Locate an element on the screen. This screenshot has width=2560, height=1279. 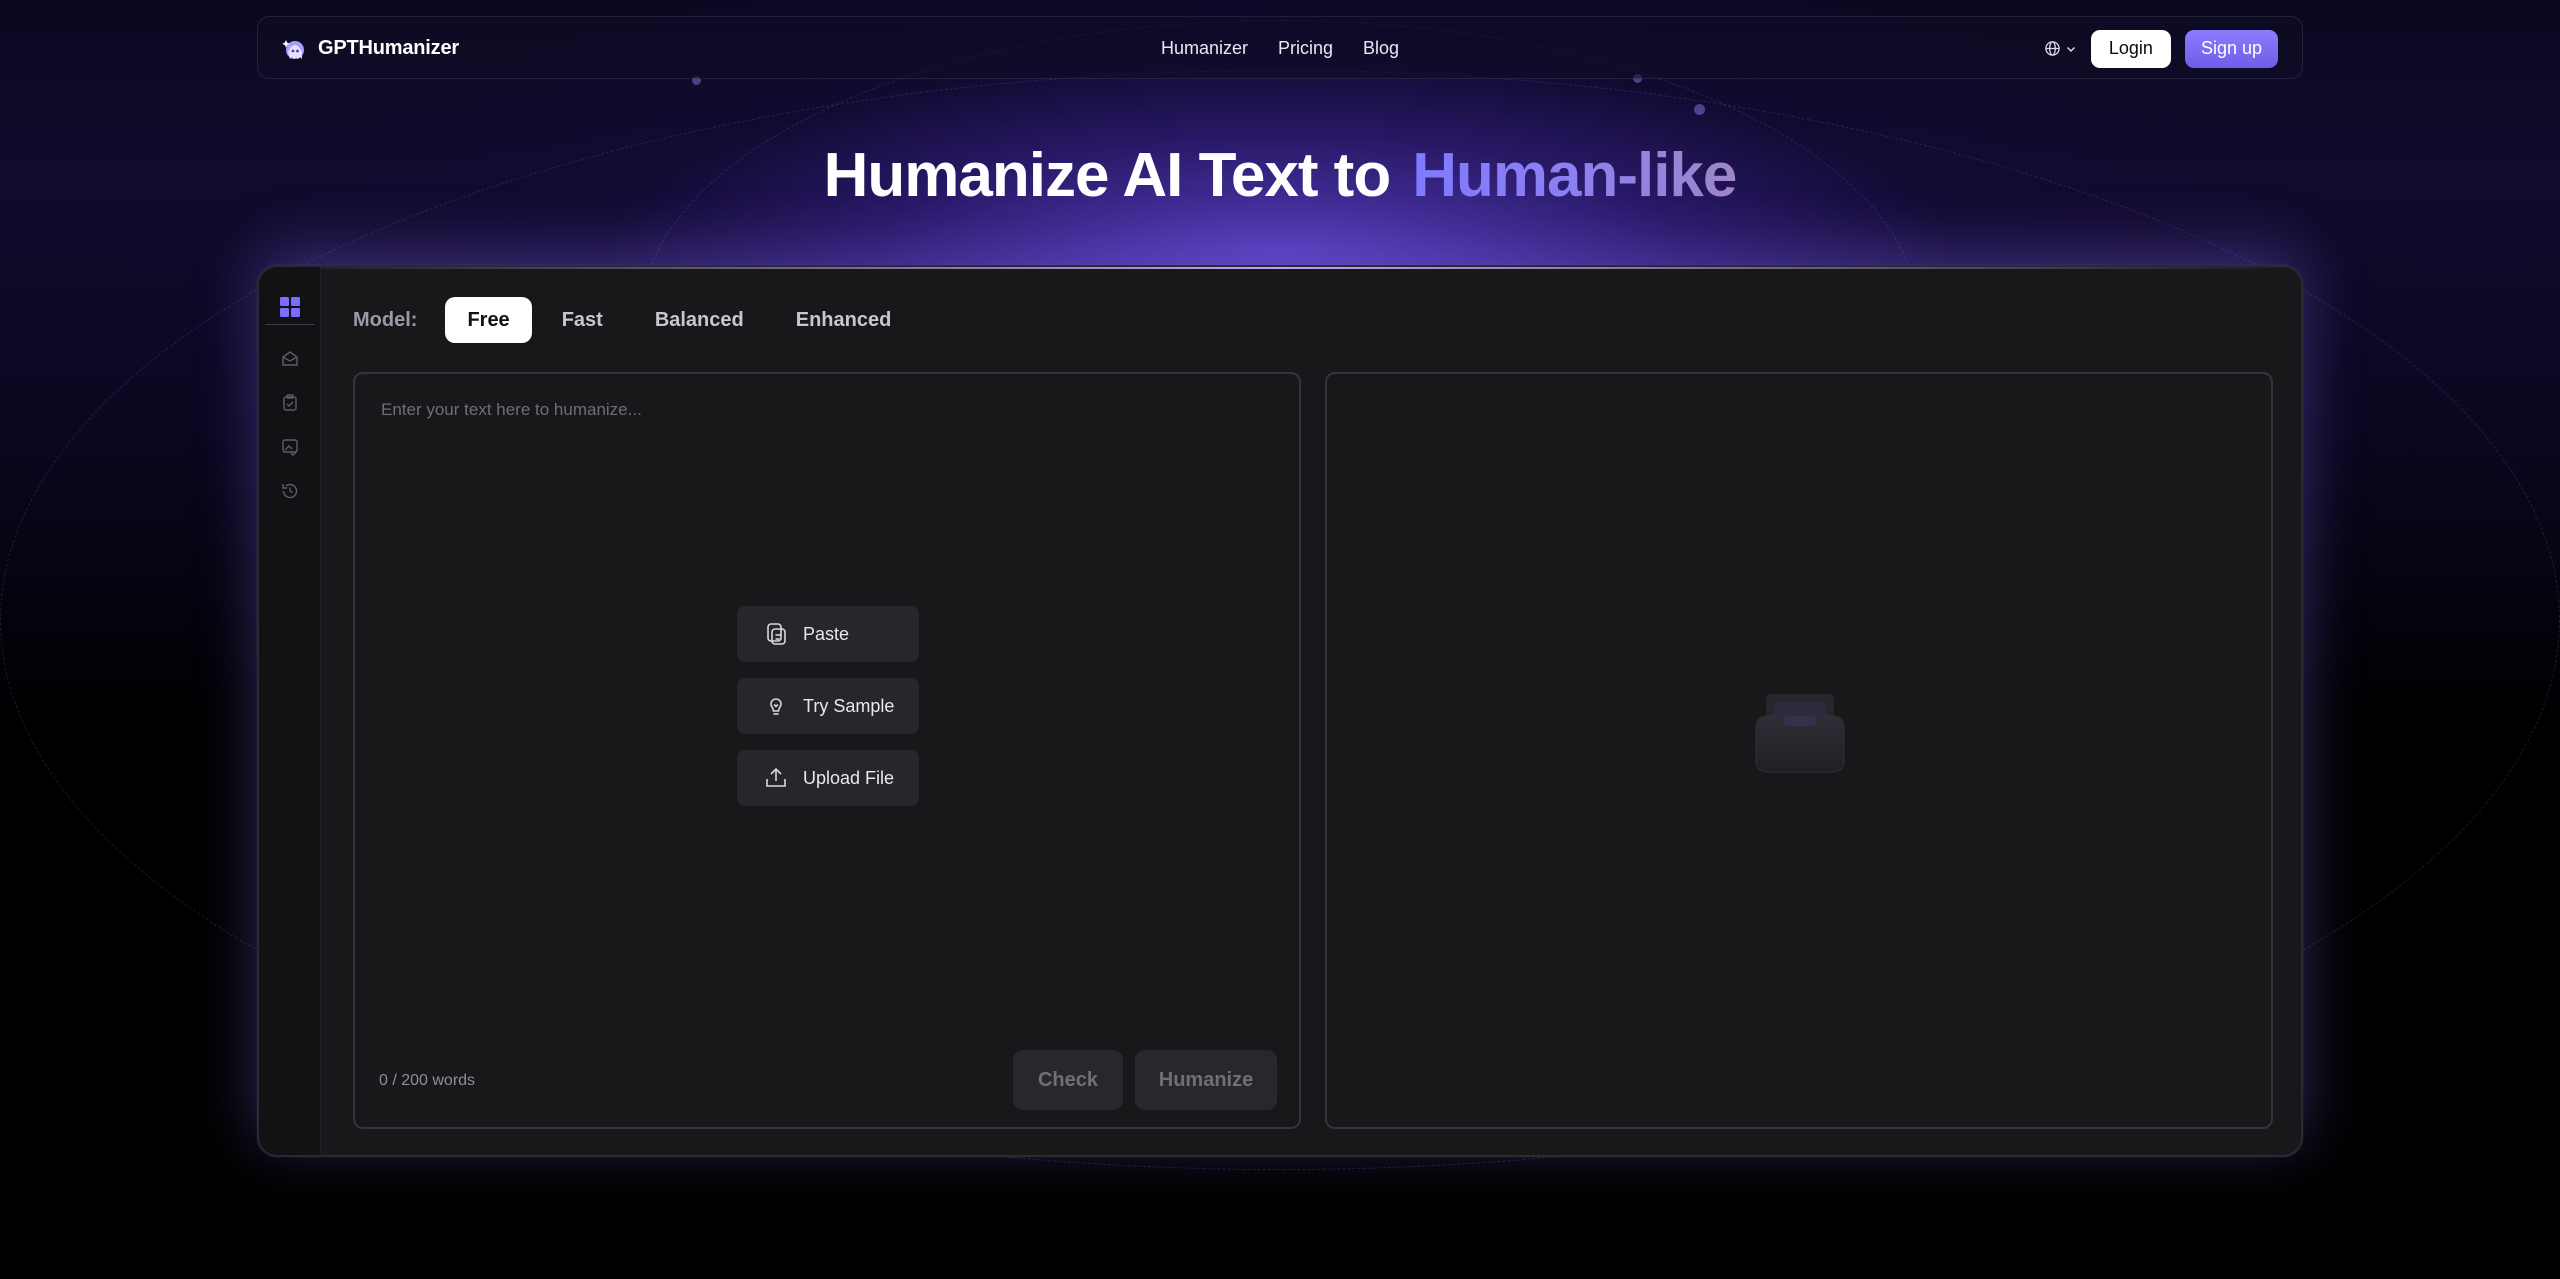
chevron-down-icon is located at coordinates (2070, 49).